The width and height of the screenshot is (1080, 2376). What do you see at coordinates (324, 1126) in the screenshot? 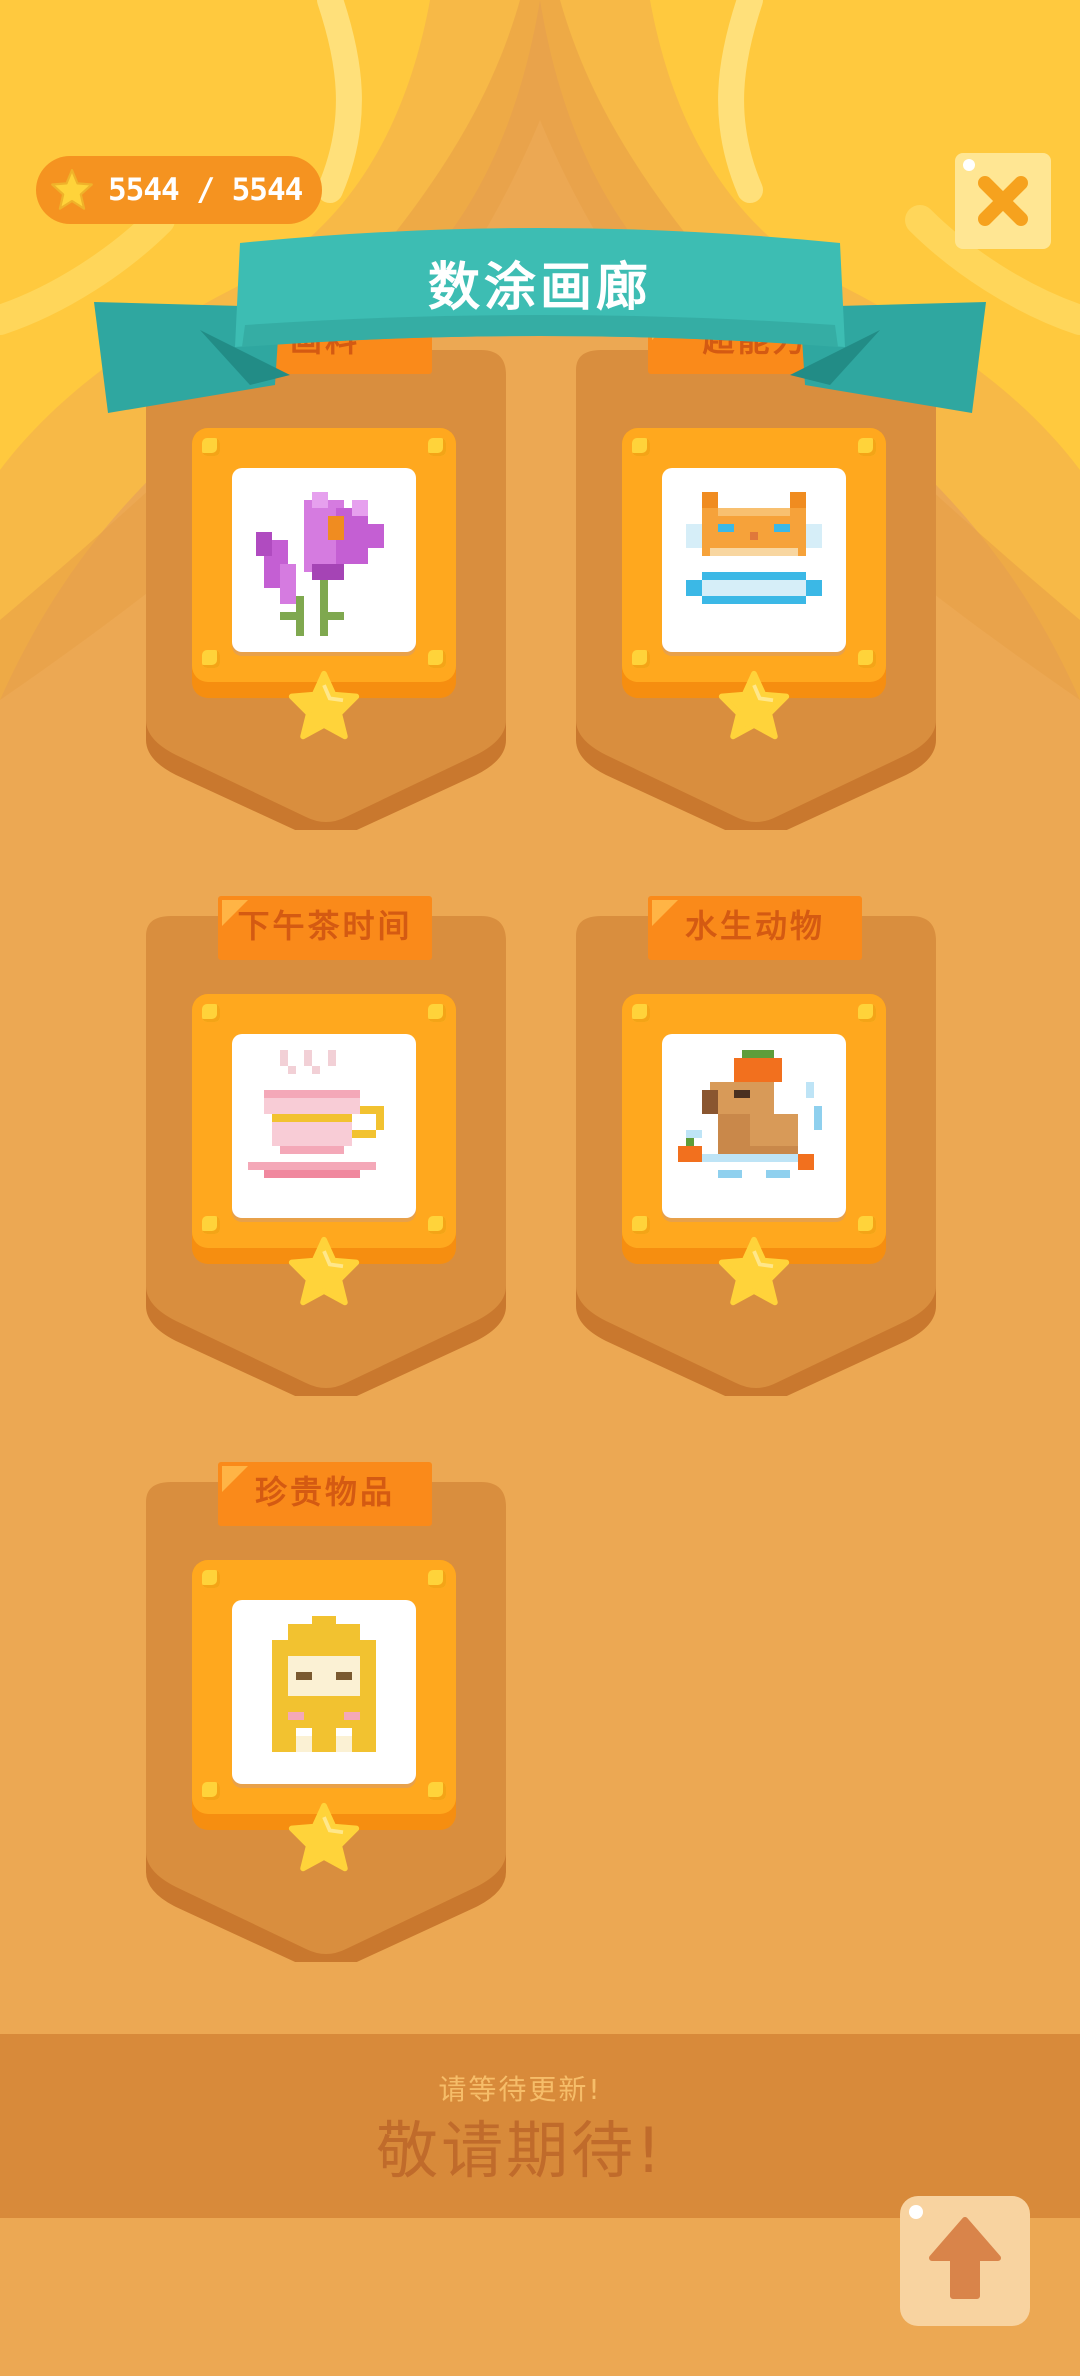
I see `teacup-thumbnail` at bounding box center [324, 1126].